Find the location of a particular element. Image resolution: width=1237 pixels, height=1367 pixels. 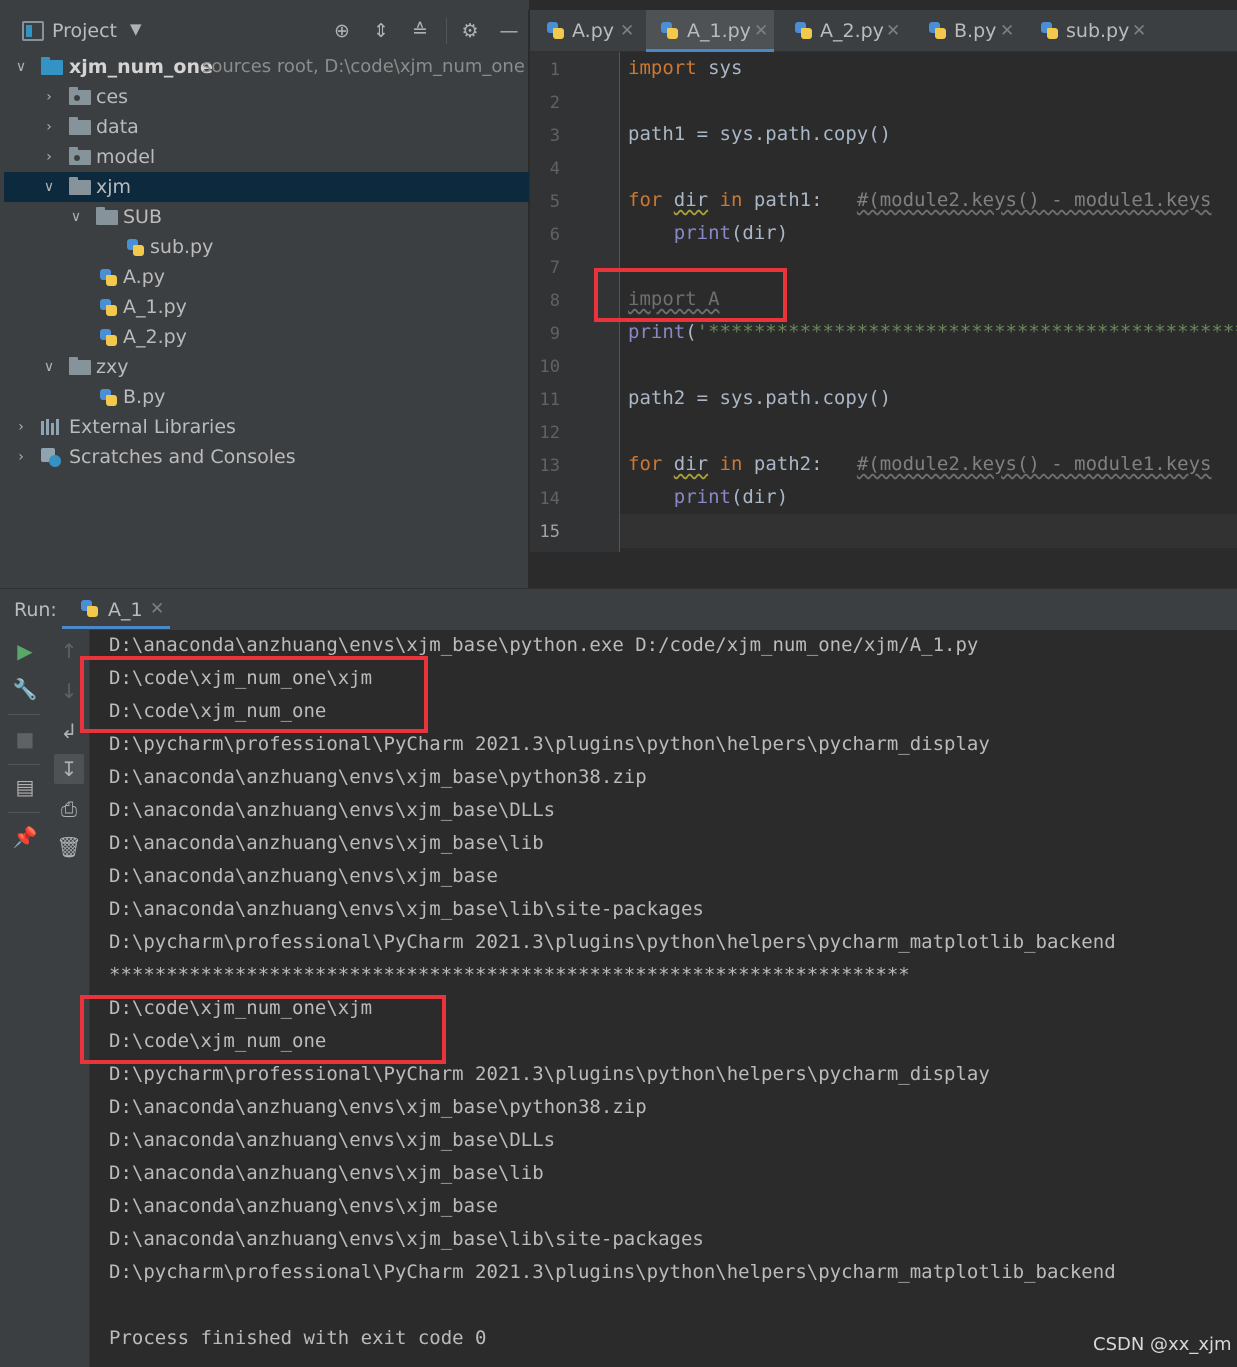

tree-label: External Libraries is located at coordinates (152, 427).